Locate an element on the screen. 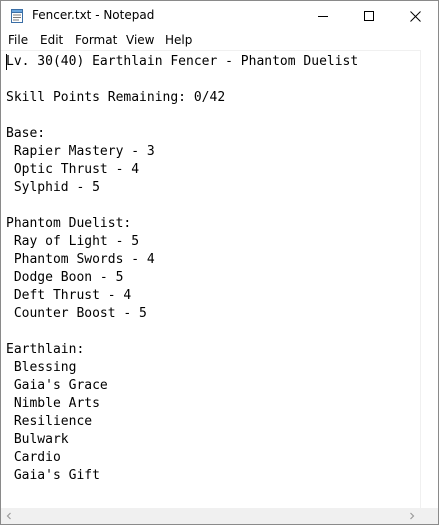 This screenshot has height=525, width=439. close-button is located at coordinates (415, 16).